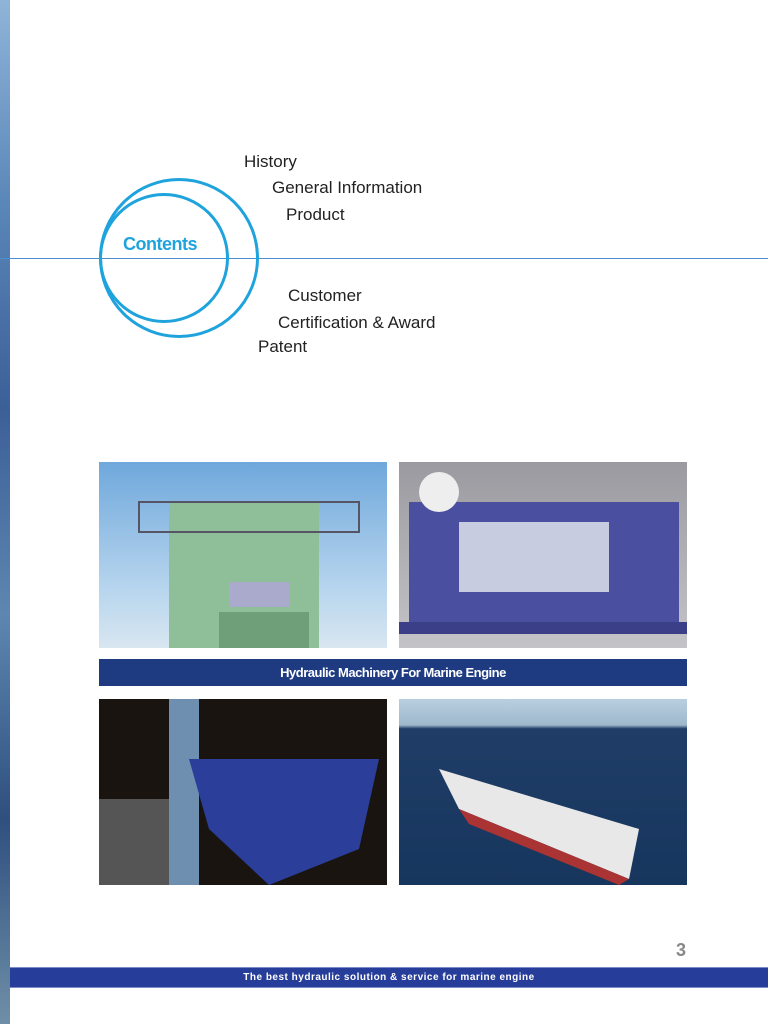  I want to click on toc-product: Product, so click(315, 215).